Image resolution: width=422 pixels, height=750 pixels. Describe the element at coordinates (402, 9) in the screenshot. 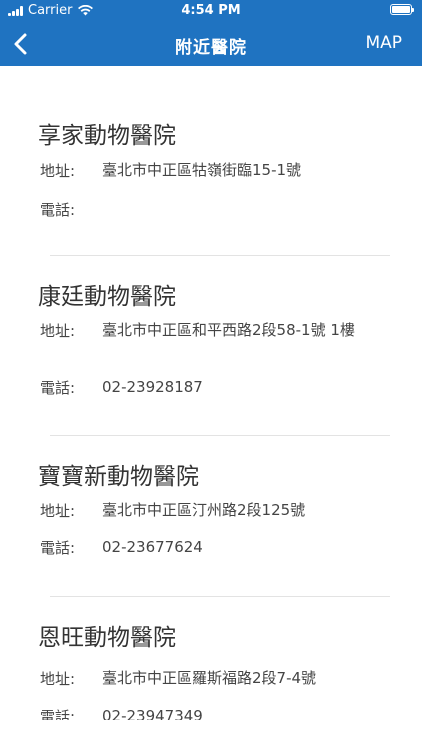

I see `battery-full-icon` at that location.